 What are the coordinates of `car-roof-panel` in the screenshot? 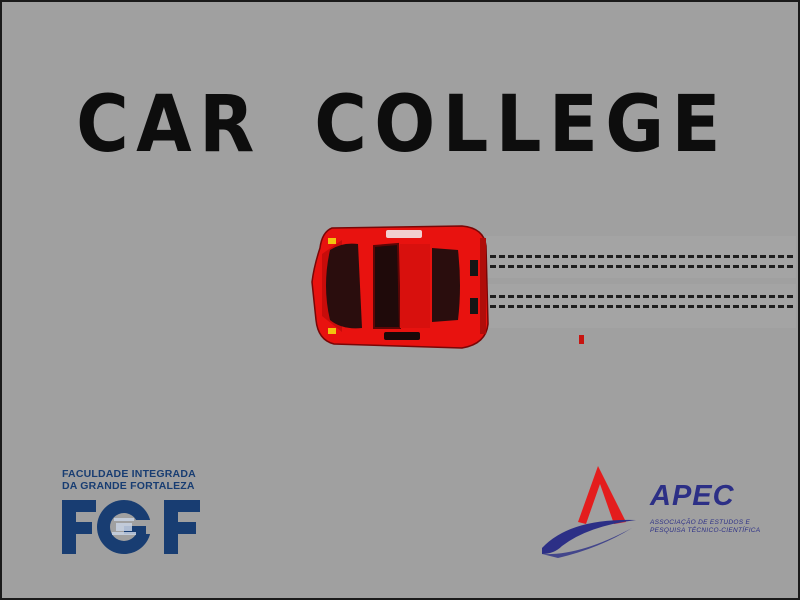 It's located at (415, 286).